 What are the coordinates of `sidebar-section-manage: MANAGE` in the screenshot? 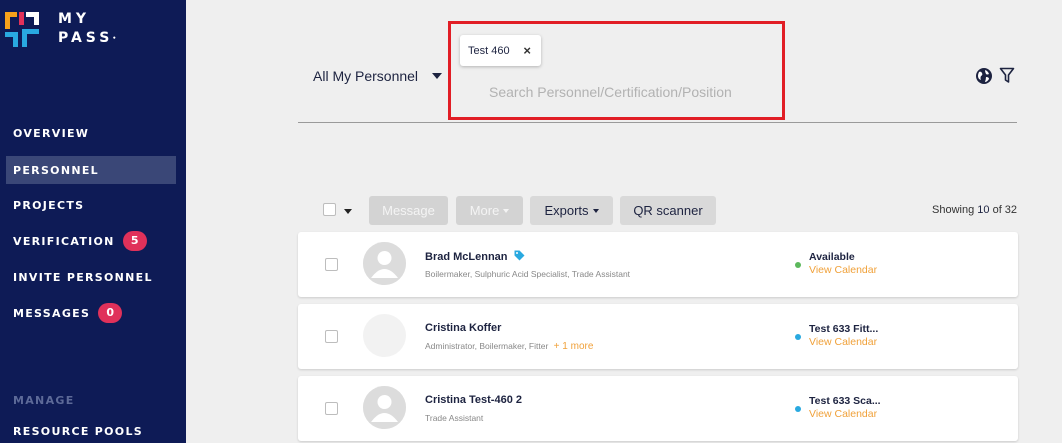 It's located at (44, 400).